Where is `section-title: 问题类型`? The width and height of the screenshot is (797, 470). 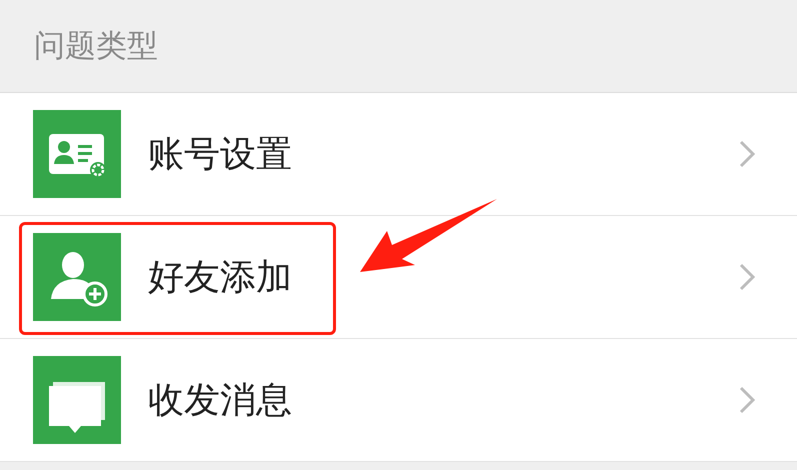 section-title: 问题类型 is located at coordinates (96, 46).